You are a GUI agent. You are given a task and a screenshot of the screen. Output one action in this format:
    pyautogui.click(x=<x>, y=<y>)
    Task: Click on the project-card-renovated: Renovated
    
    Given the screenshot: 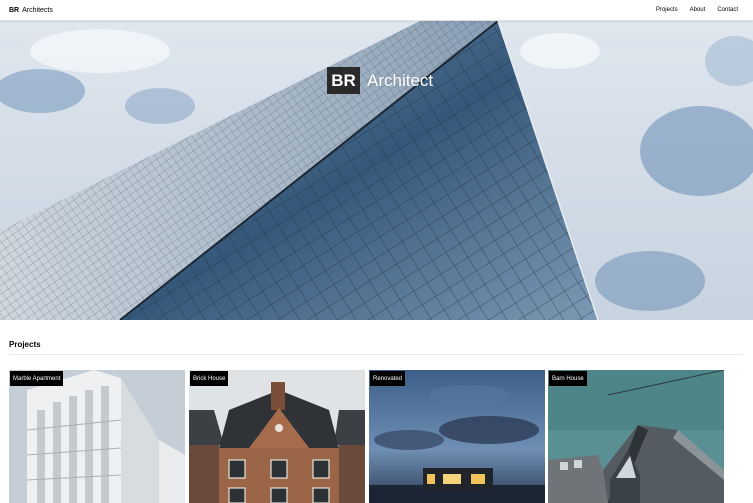 What is the action you would take?
    pyautogui.click(x=457, y=436)
    